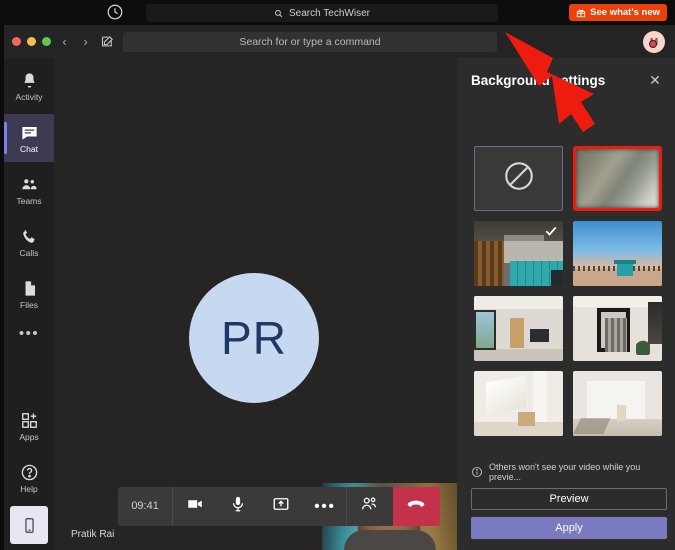 Image resolution: width=675 pixels, height=550 pixels. Describe the element at coordinates (29, 132) in the screenshot. I see `chat-icon` at that location.